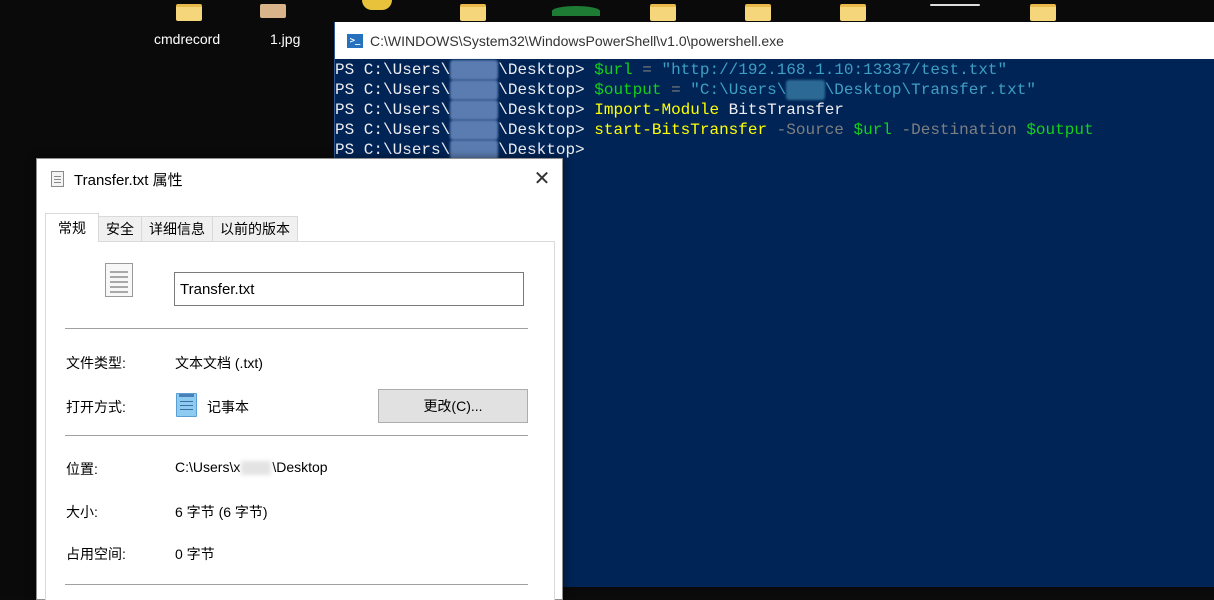 Image resolution: width=1214 pixels, height=600 pixels. Describe the element at coordinates (959, 130) in the screenshot. I see `parameter-token: -Destination` at that location.